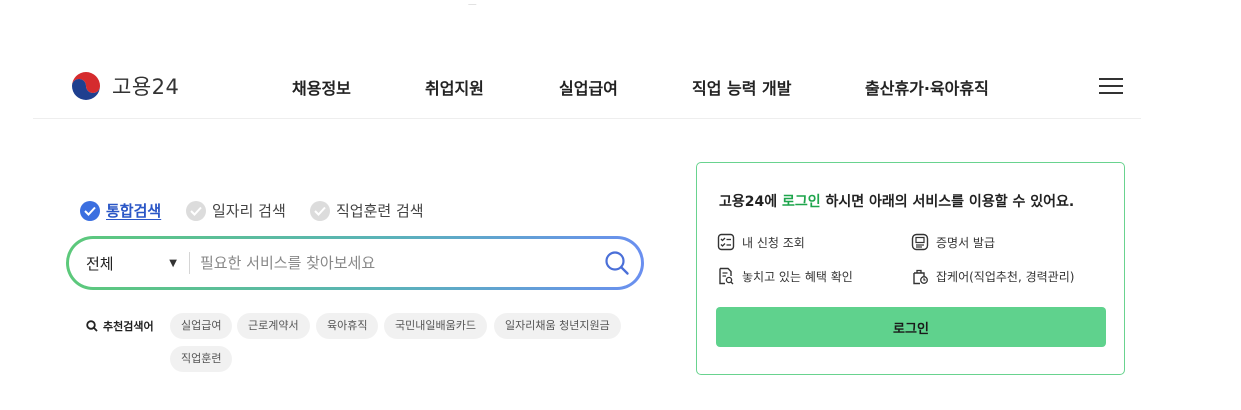  I want to click on hamburger-menu-icon, so click(1111, 87).